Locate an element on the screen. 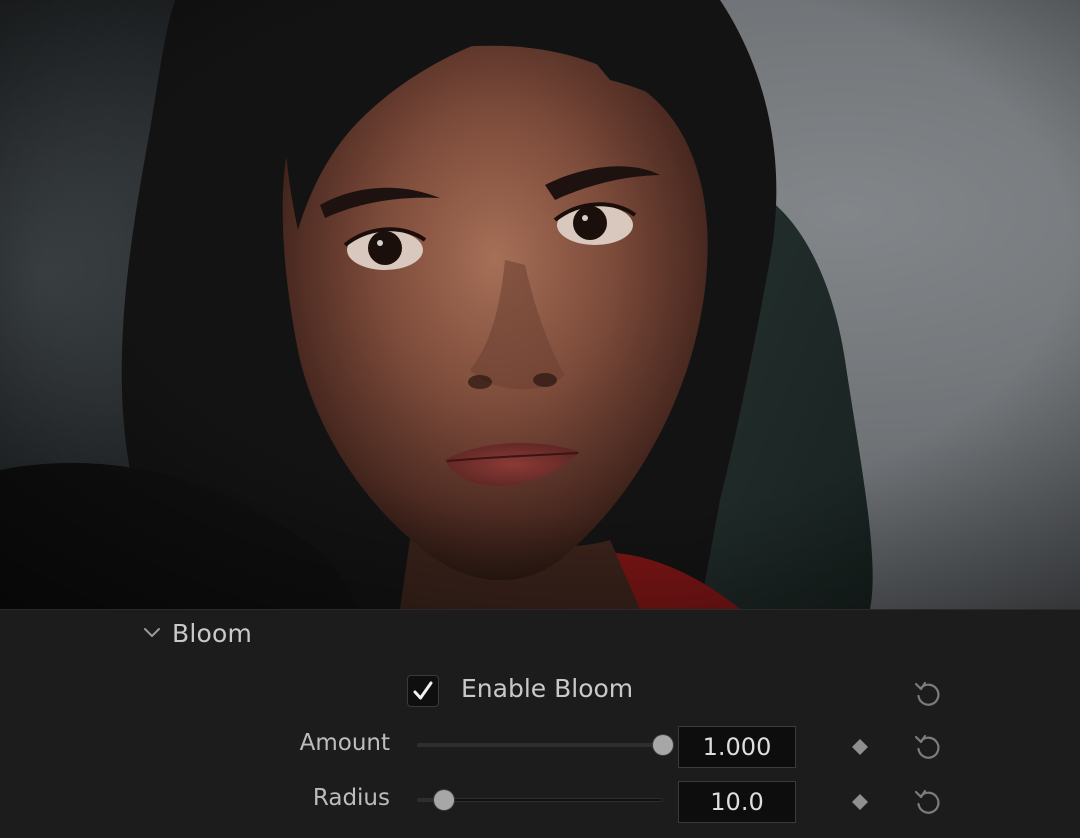  enable-bloom-label: Enable Bloom is located at coordinates (547, 688).